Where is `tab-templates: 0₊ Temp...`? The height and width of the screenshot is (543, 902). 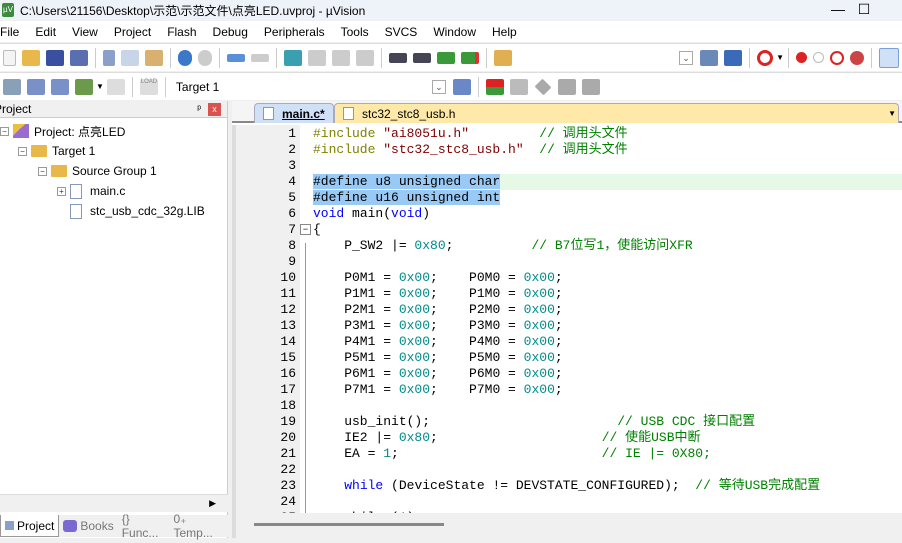 tab-templates: 0₊ Temp... is located at coordinates (198, 526).